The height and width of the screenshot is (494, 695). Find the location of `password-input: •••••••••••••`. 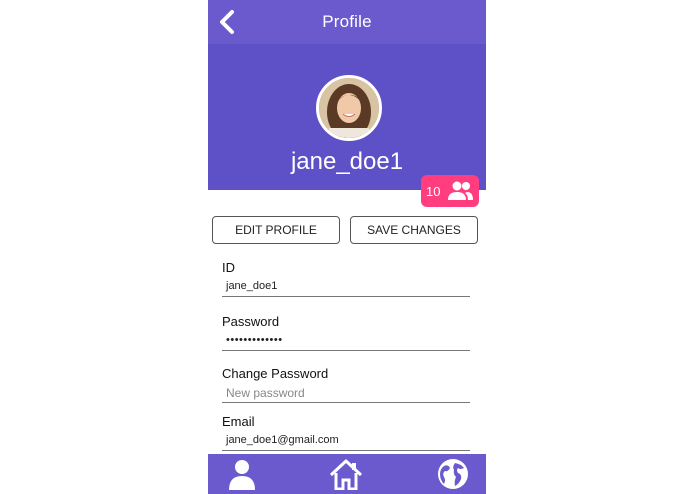

password-input: ••••••••••••• is located at coordinates (346, 342).